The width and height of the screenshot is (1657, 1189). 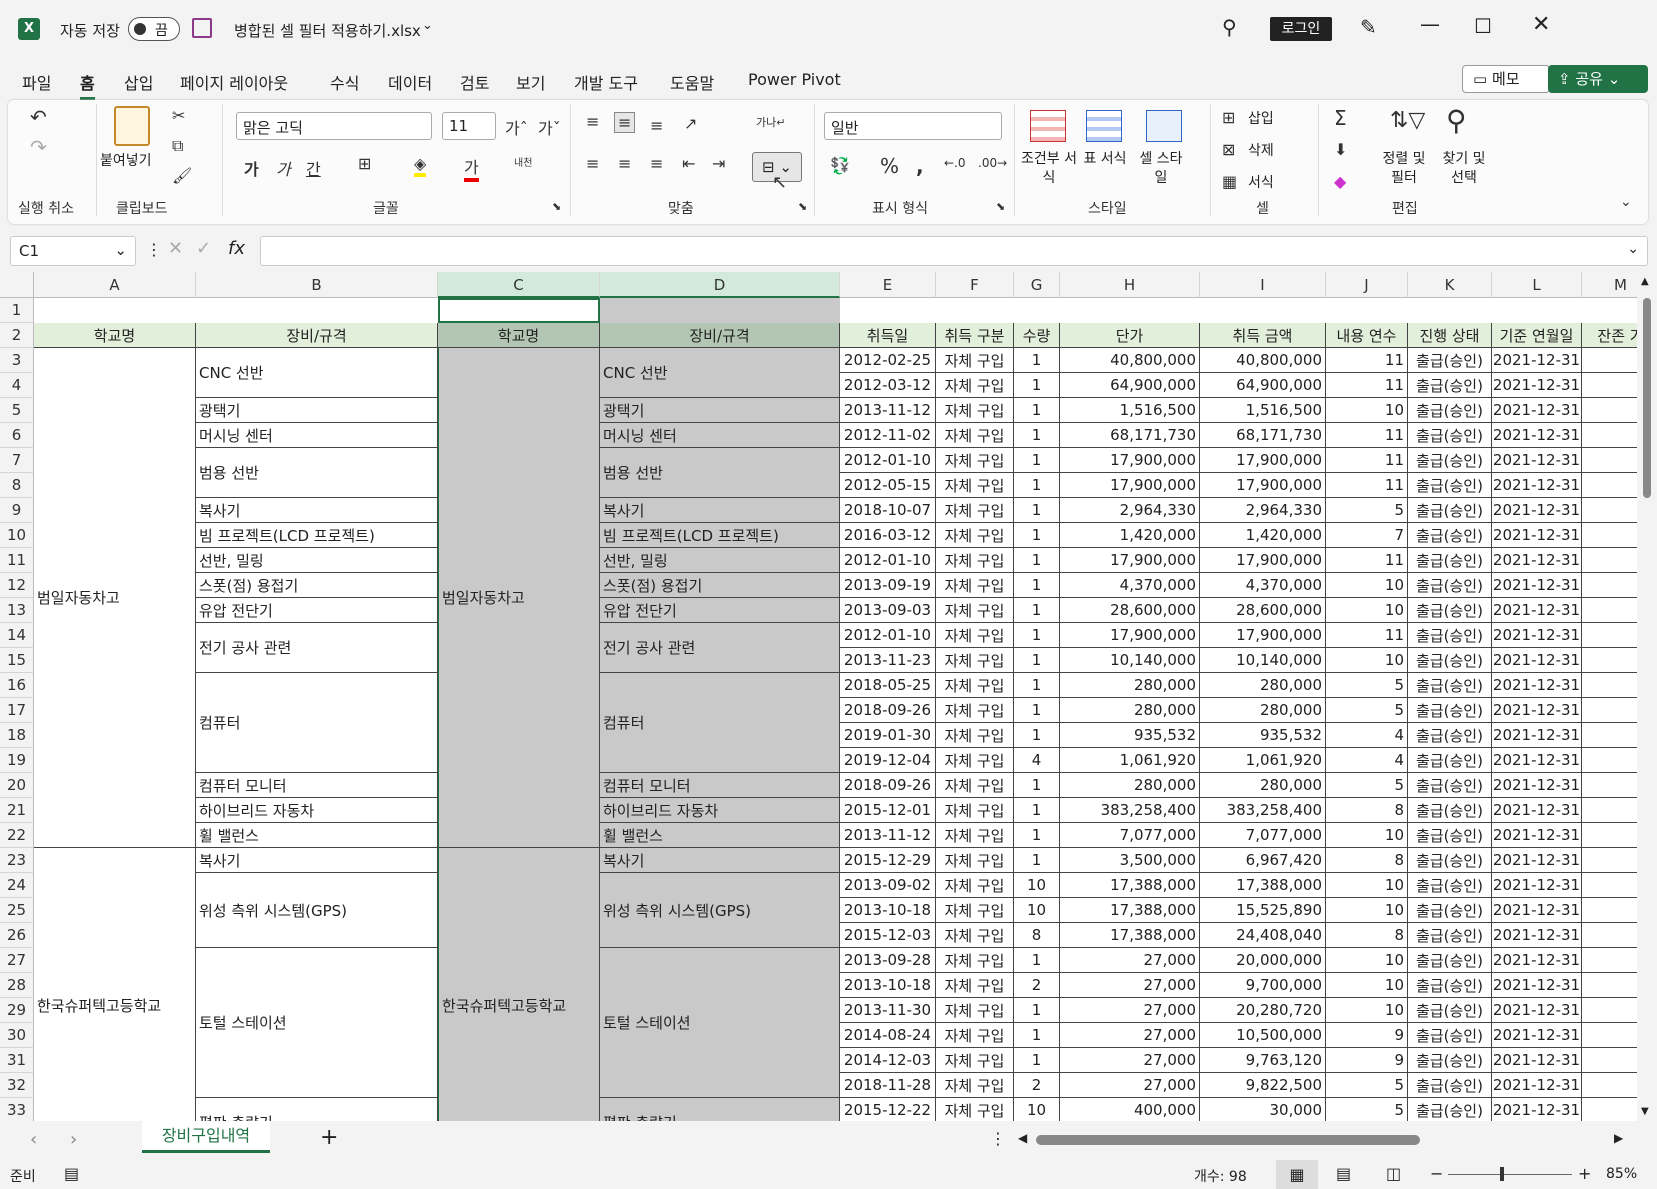 What do you see at coordinates (73, 251) in the screenshot?
I see `name-box: C1 ⌄` at bounding box center [73, 251].